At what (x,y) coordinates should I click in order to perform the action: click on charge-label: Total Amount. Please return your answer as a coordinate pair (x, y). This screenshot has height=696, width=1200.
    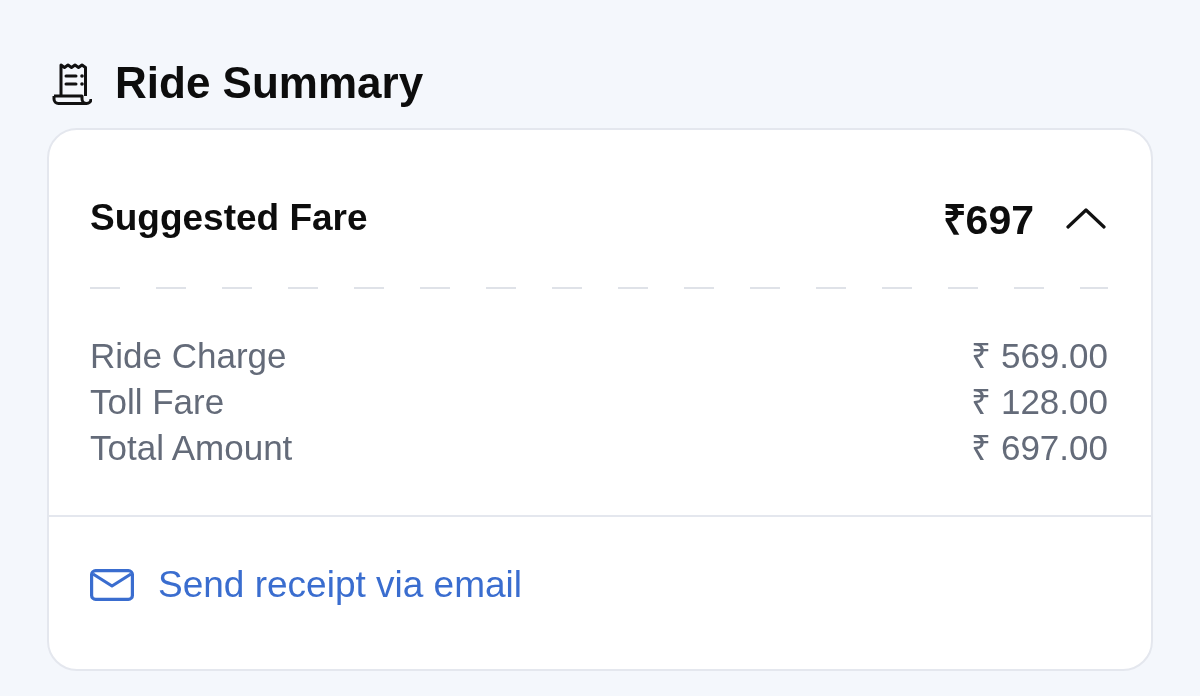
    Looking at the image, I should click on (191, 448).